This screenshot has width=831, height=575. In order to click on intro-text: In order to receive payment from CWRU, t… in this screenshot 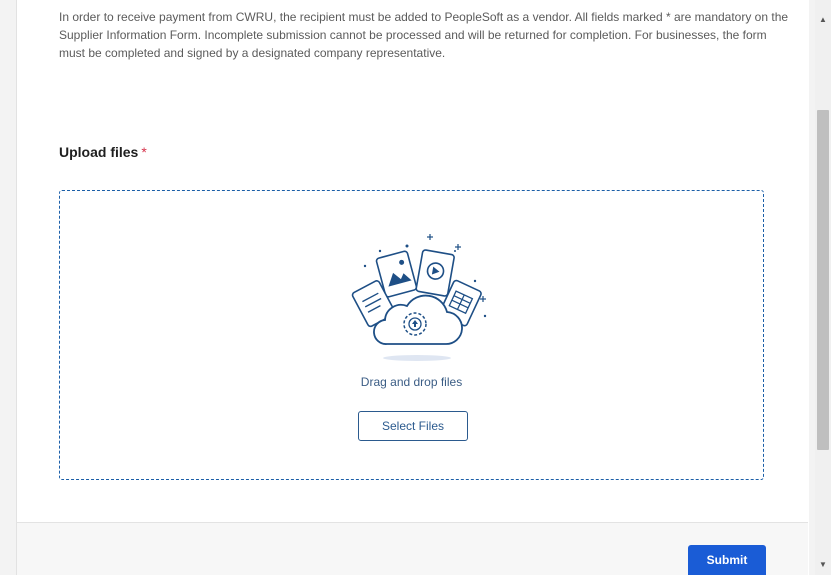, I will do `click(424, 35)`.